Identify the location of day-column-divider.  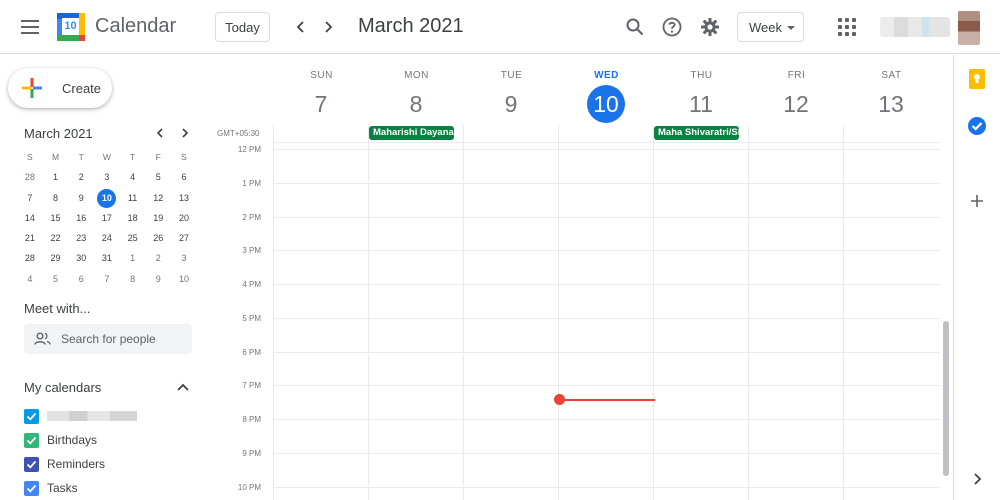
(463, 312).